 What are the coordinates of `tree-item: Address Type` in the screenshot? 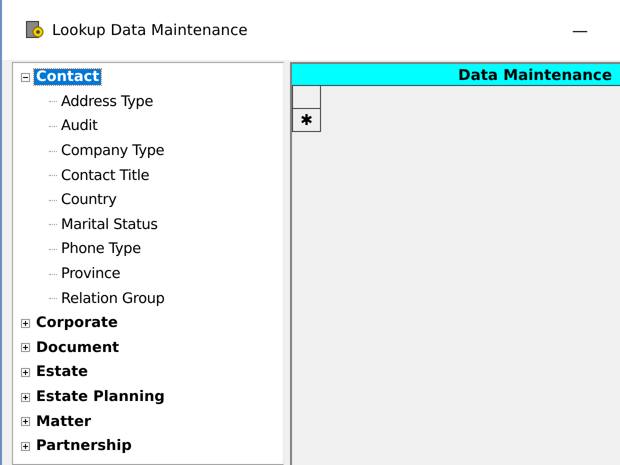 It's located at (107, 102).